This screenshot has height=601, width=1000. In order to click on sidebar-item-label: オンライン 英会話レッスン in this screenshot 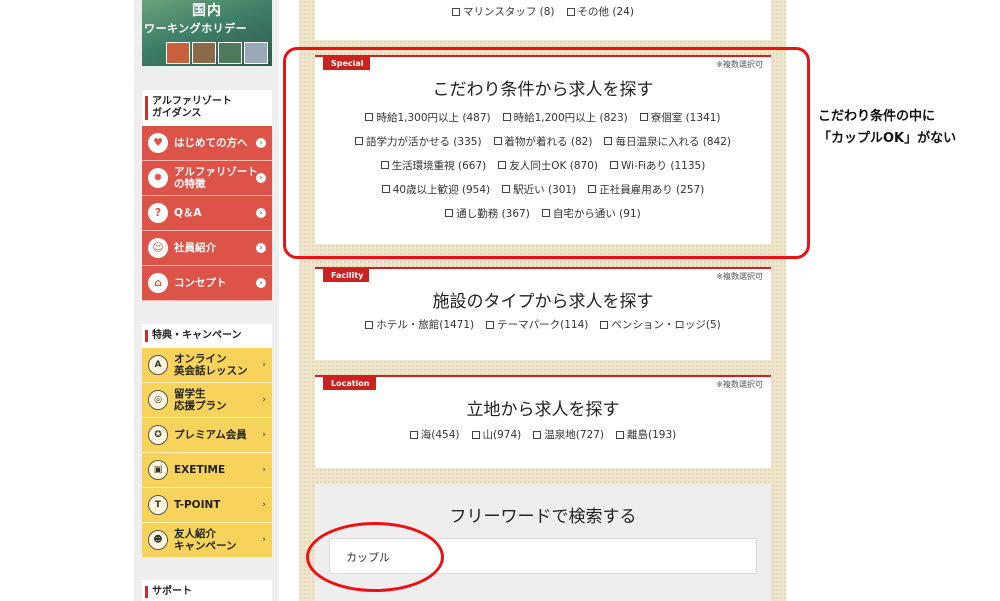, I will do `click(211, 365)`.